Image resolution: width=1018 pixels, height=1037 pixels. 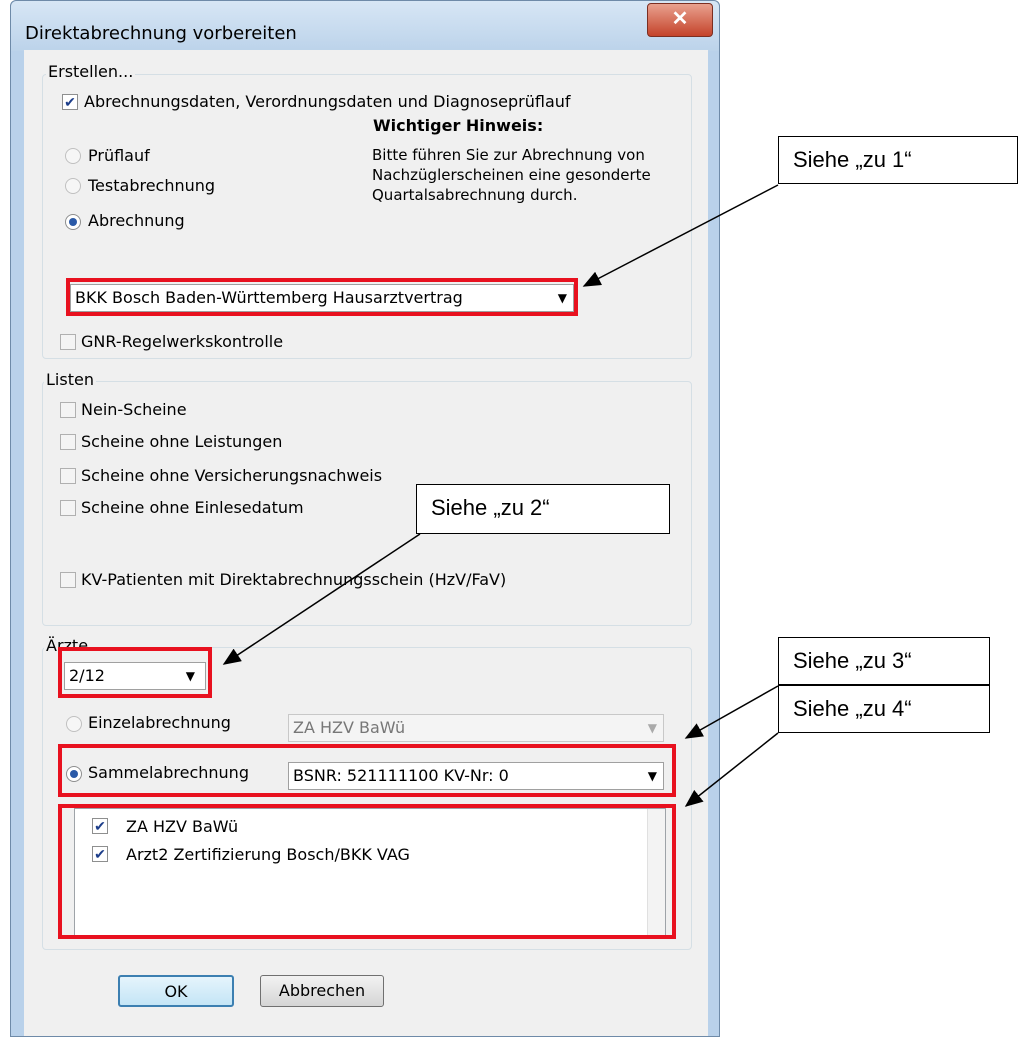 What do you see at coordinates (458, 125) in the screenshot?
I see `notice-title: Wichtiger Hinweis:` at bounding box center [458, 125].